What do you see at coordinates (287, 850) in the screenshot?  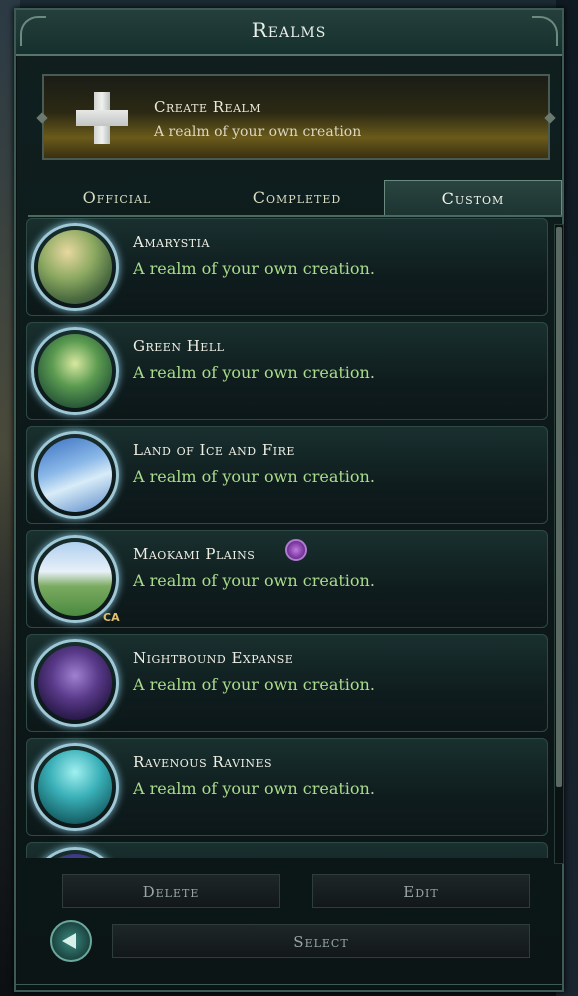 I see `realm-item-partial` at bounding box center [287, 850].